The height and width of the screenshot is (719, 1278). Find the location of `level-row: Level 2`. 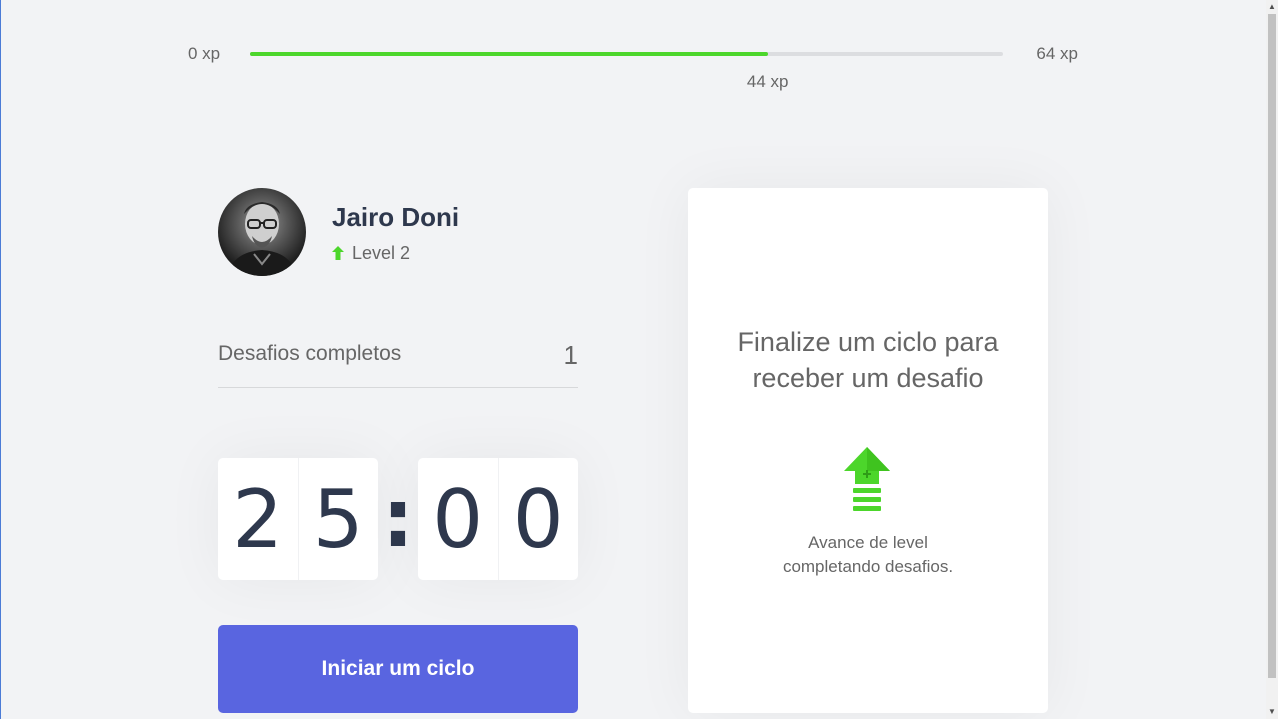

level-row: Level 2 is located at coordinates (371, 253).